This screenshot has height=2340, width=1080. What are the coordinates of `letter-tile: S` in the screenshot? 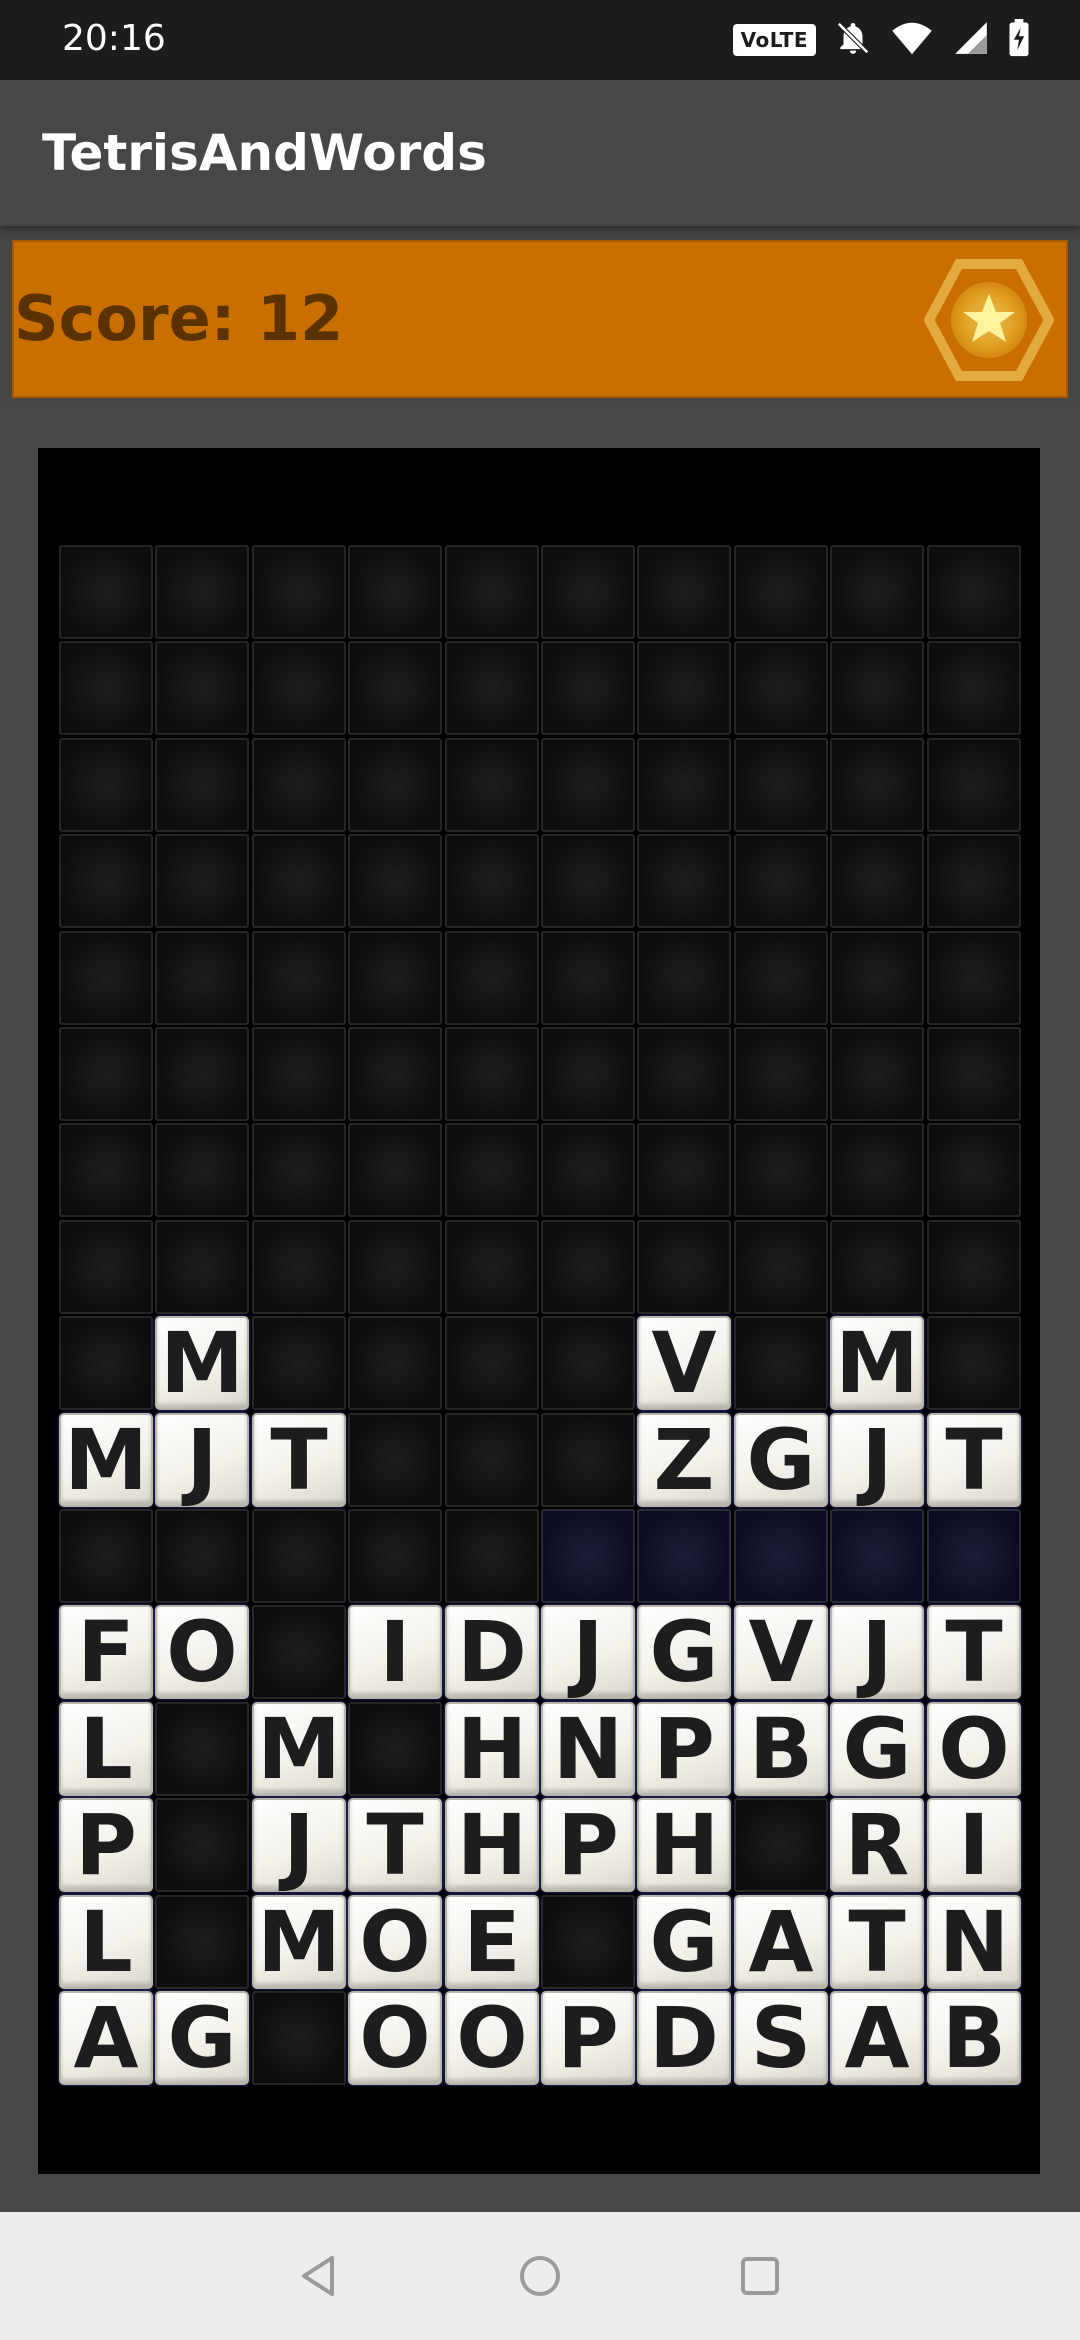 It's located at (781, 2038).